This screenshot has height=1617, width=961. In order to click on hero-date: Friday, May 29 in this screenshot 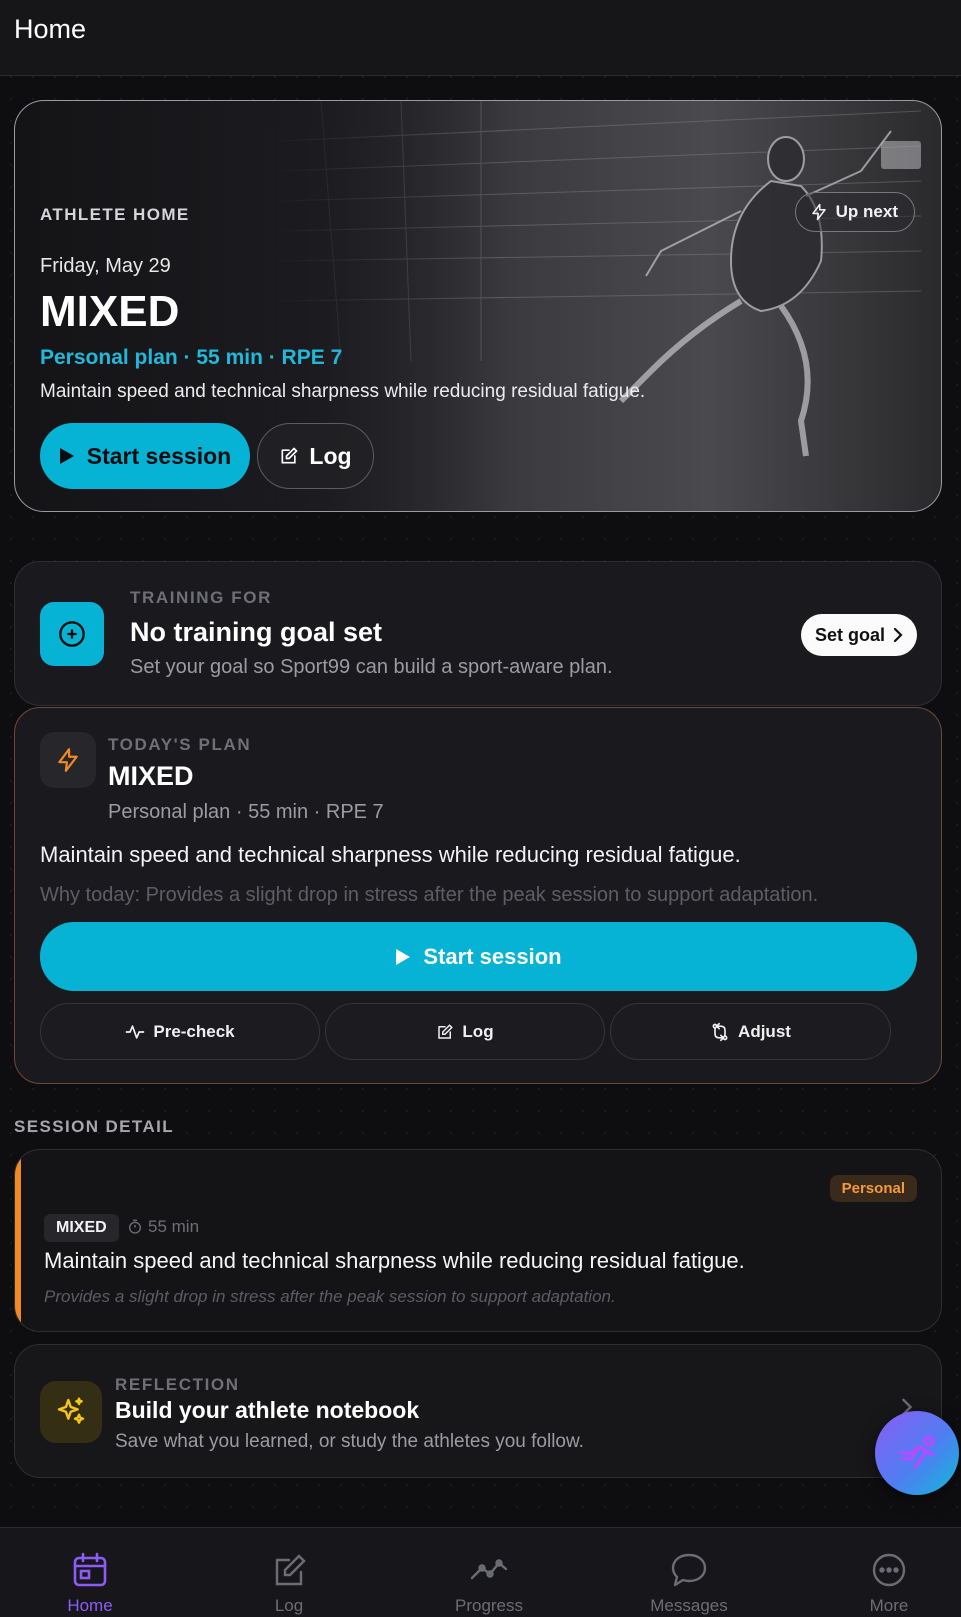, I will do `click(105, 266)`.